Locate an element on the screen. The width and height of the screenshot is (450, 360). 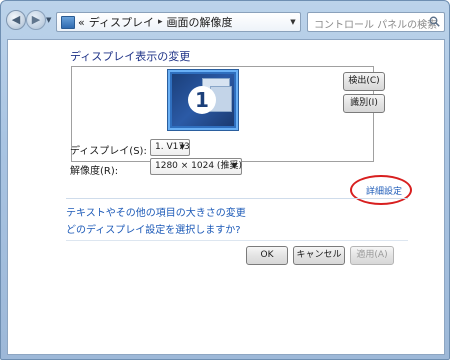
forward-icon: ▶ is located at coordinates (36, 20).